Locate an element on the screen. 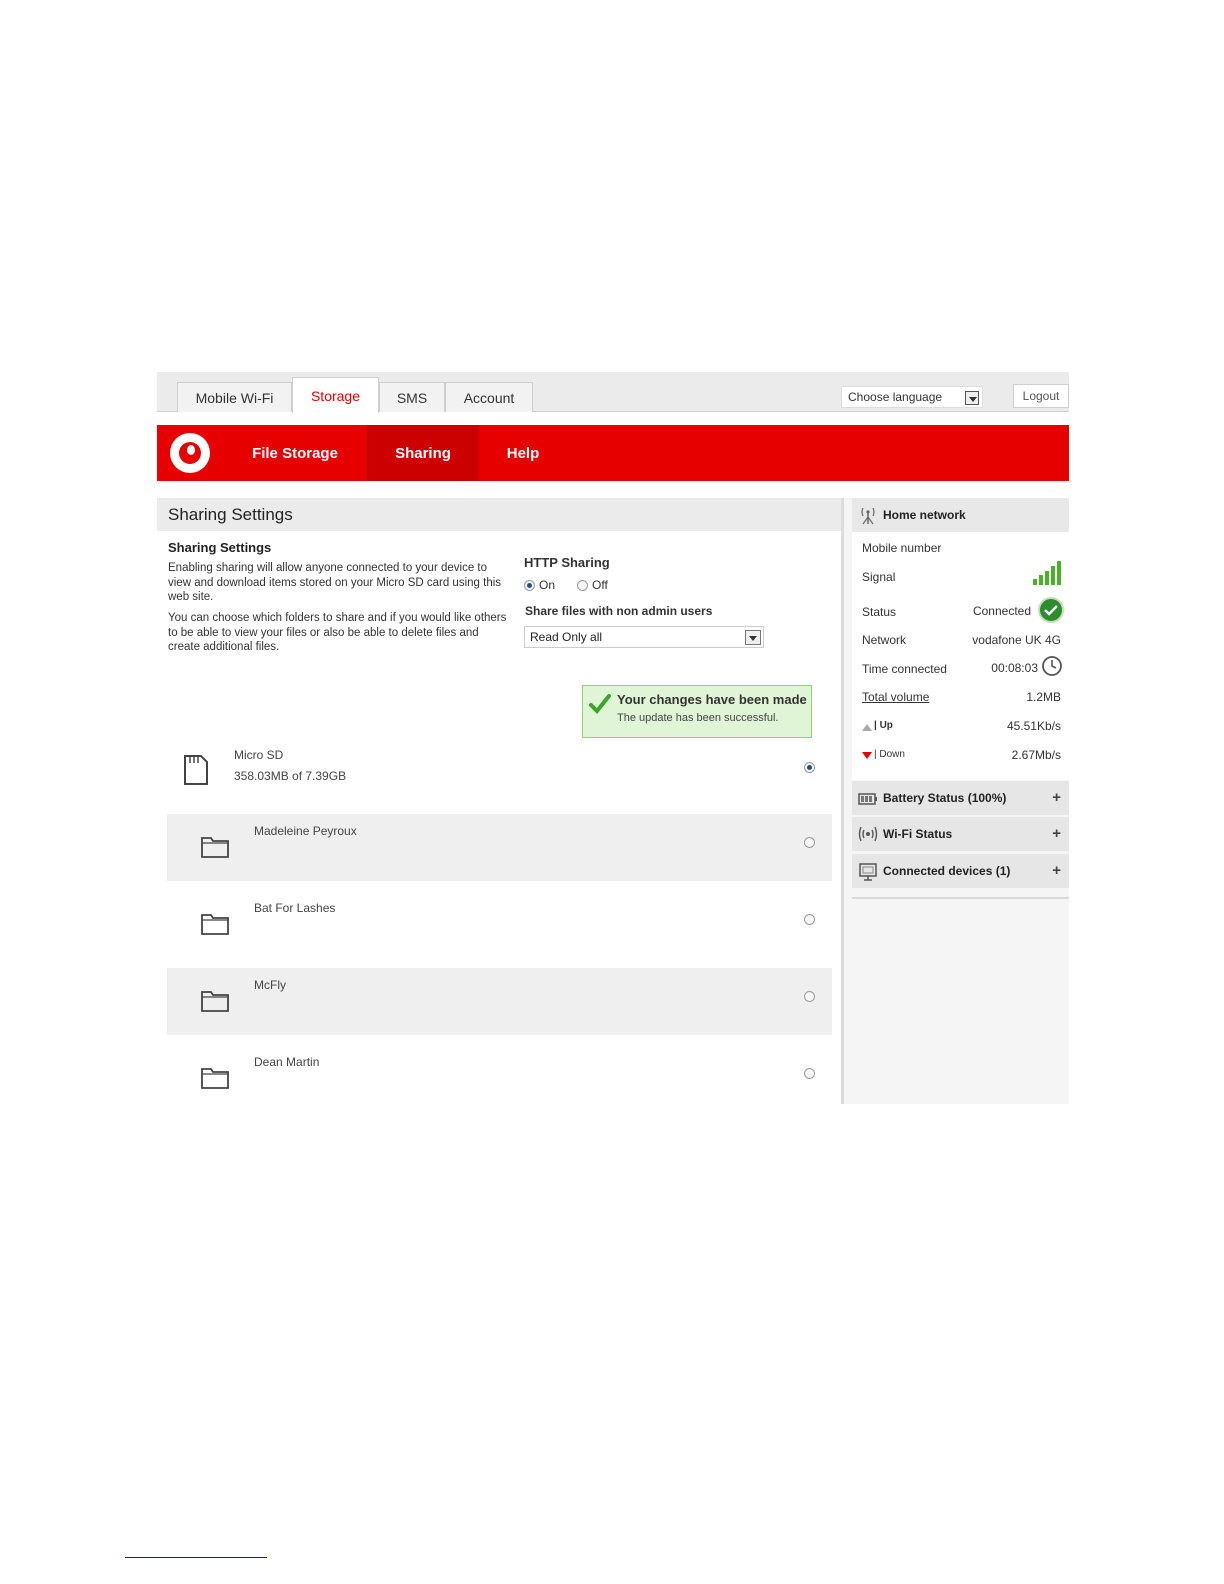 This screenshot has height=1584, width=1224. mobile-number-label: Mobile number is located at coordinates (902, 548).